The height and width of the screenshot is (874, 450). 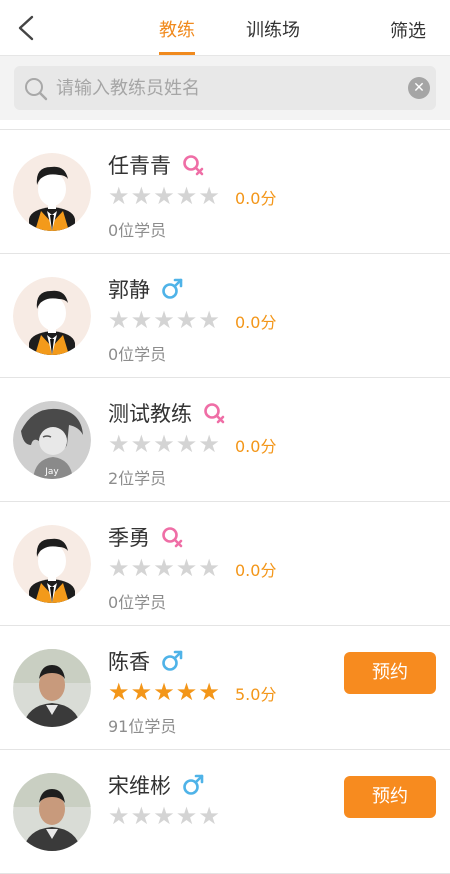 I want to click on coach-name: 测试教练, so click(x=150, y=414).